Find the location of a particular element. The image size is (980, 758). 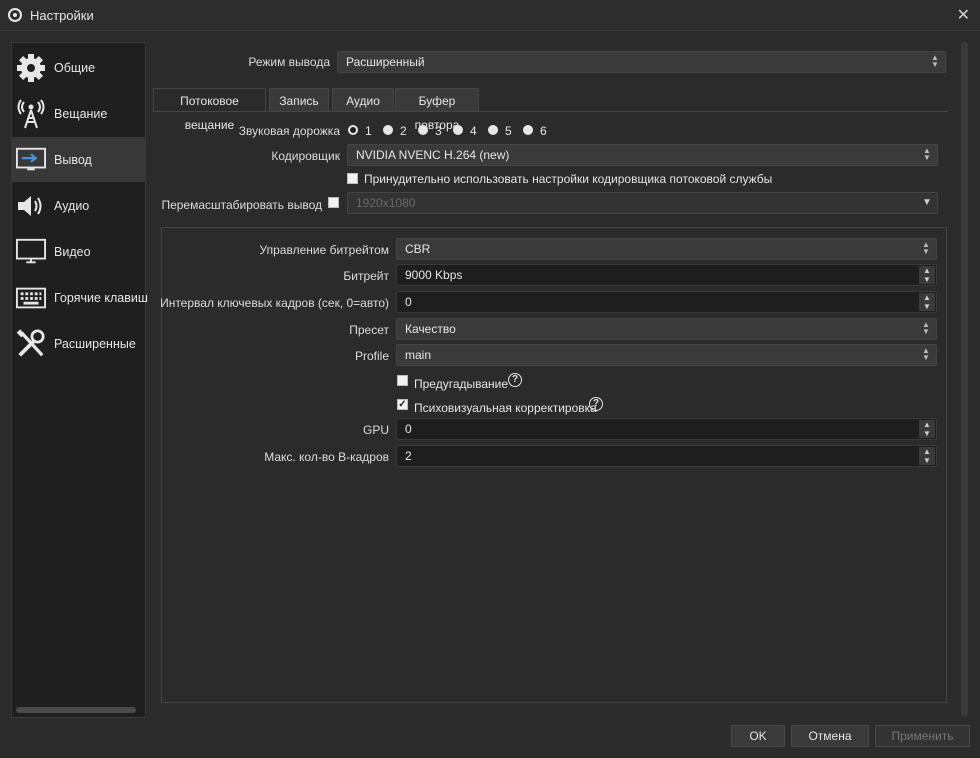

sidebar-horizontal-scrollbar is located at coordinates (76, 710).